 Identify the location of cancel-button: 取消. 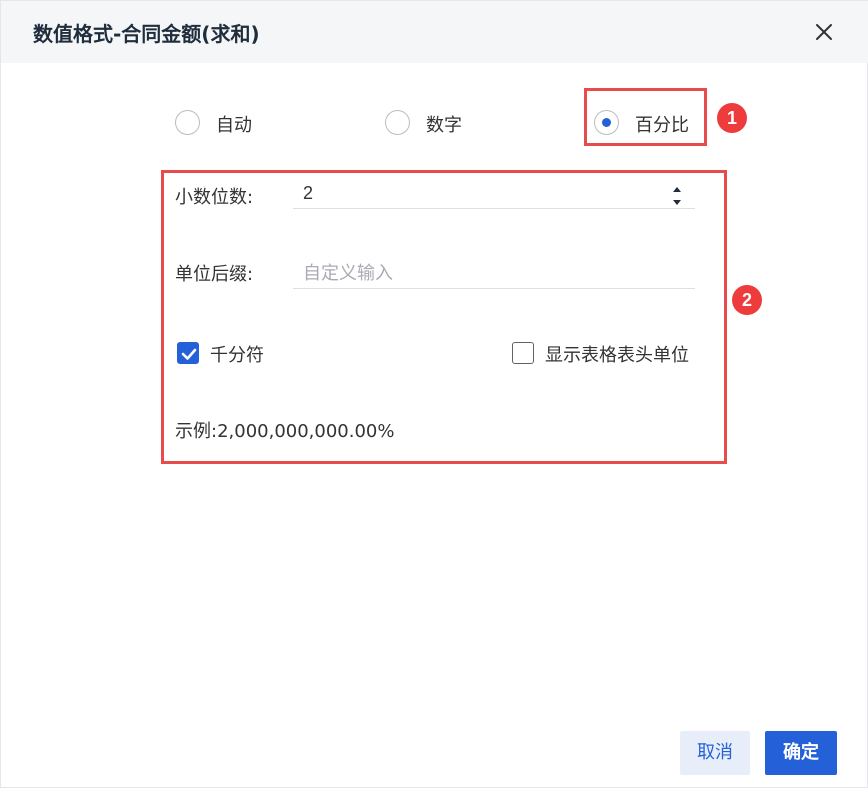
(715, 753).